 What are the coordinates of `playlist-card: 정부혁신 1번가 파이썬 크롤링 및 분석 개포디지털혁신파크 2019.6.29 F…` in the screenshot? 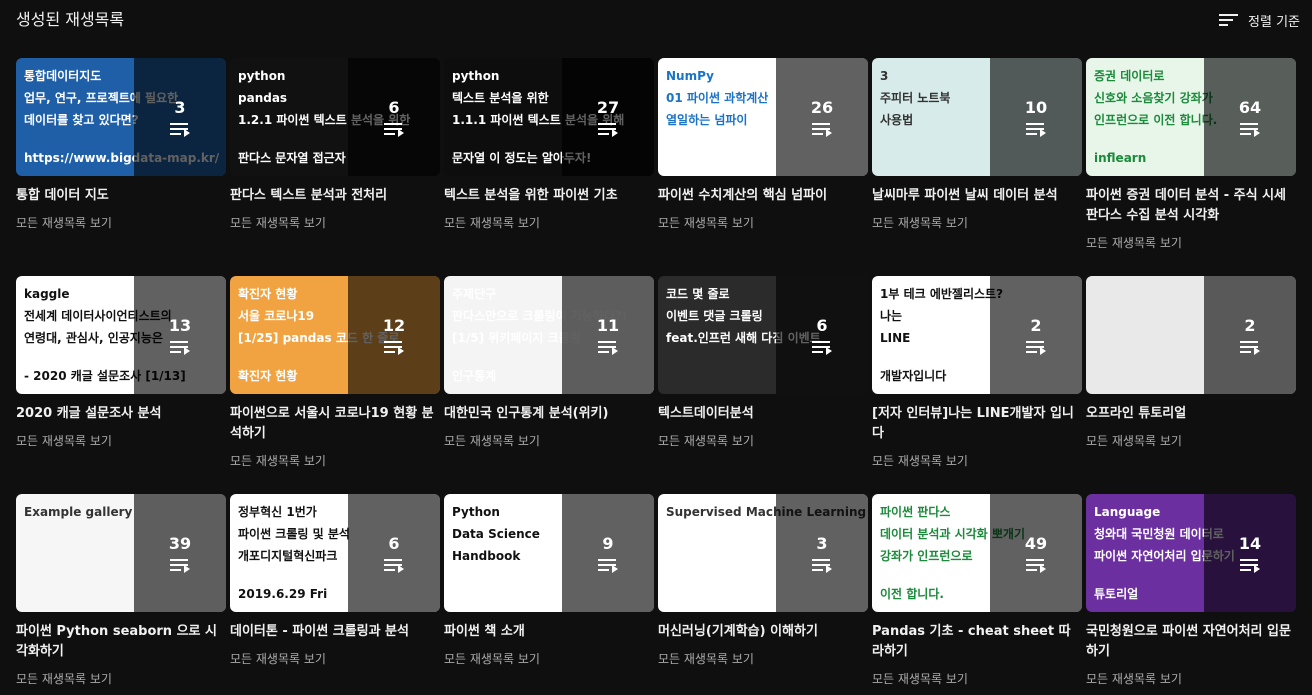 It's located at (335, 580).